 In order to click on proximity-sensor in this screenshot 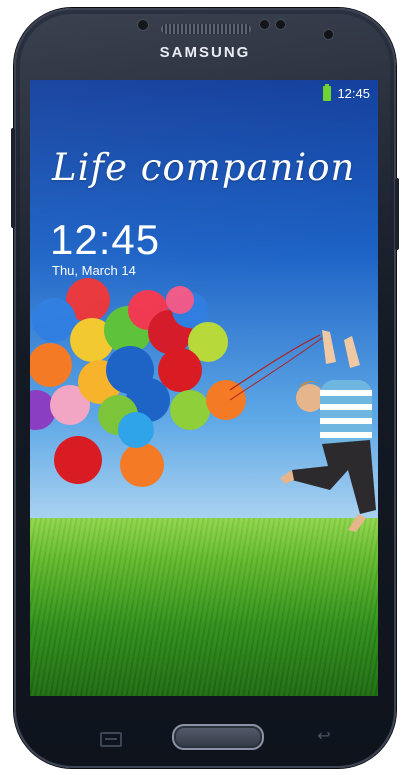, I will do `click(143, 25)`.